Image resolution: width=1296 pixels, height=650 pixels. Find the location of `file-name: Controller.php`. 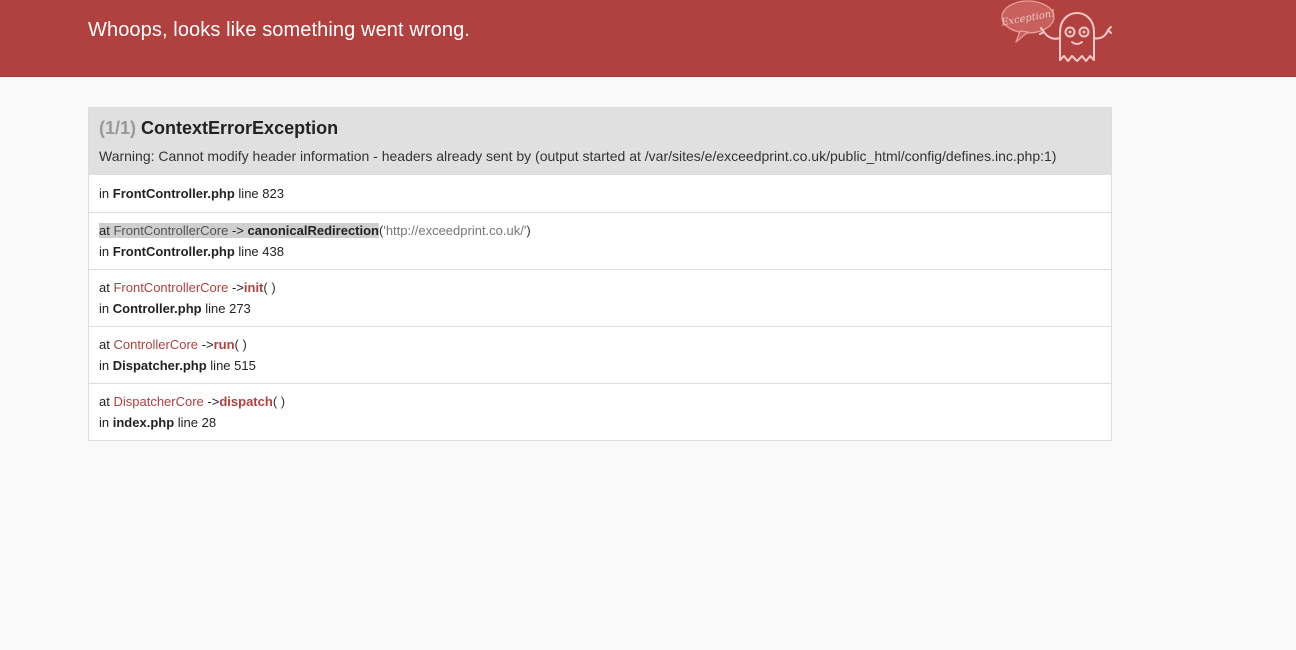

file-name: Controller.php is located at coordinates (157, 308).